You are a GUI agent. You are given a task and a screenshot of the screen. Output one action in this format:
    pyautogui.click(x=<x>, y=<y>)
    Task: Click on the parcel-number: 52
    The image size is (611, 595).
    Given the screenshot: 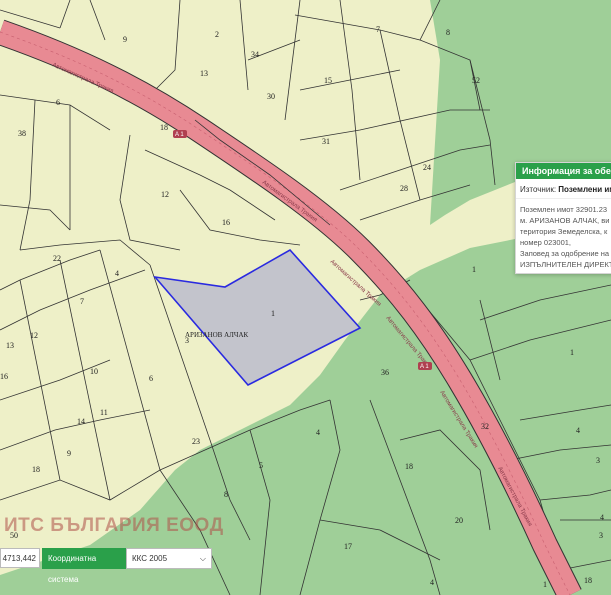 What is the action you would take?
    pyautogui.click(x=476, y=80)
    